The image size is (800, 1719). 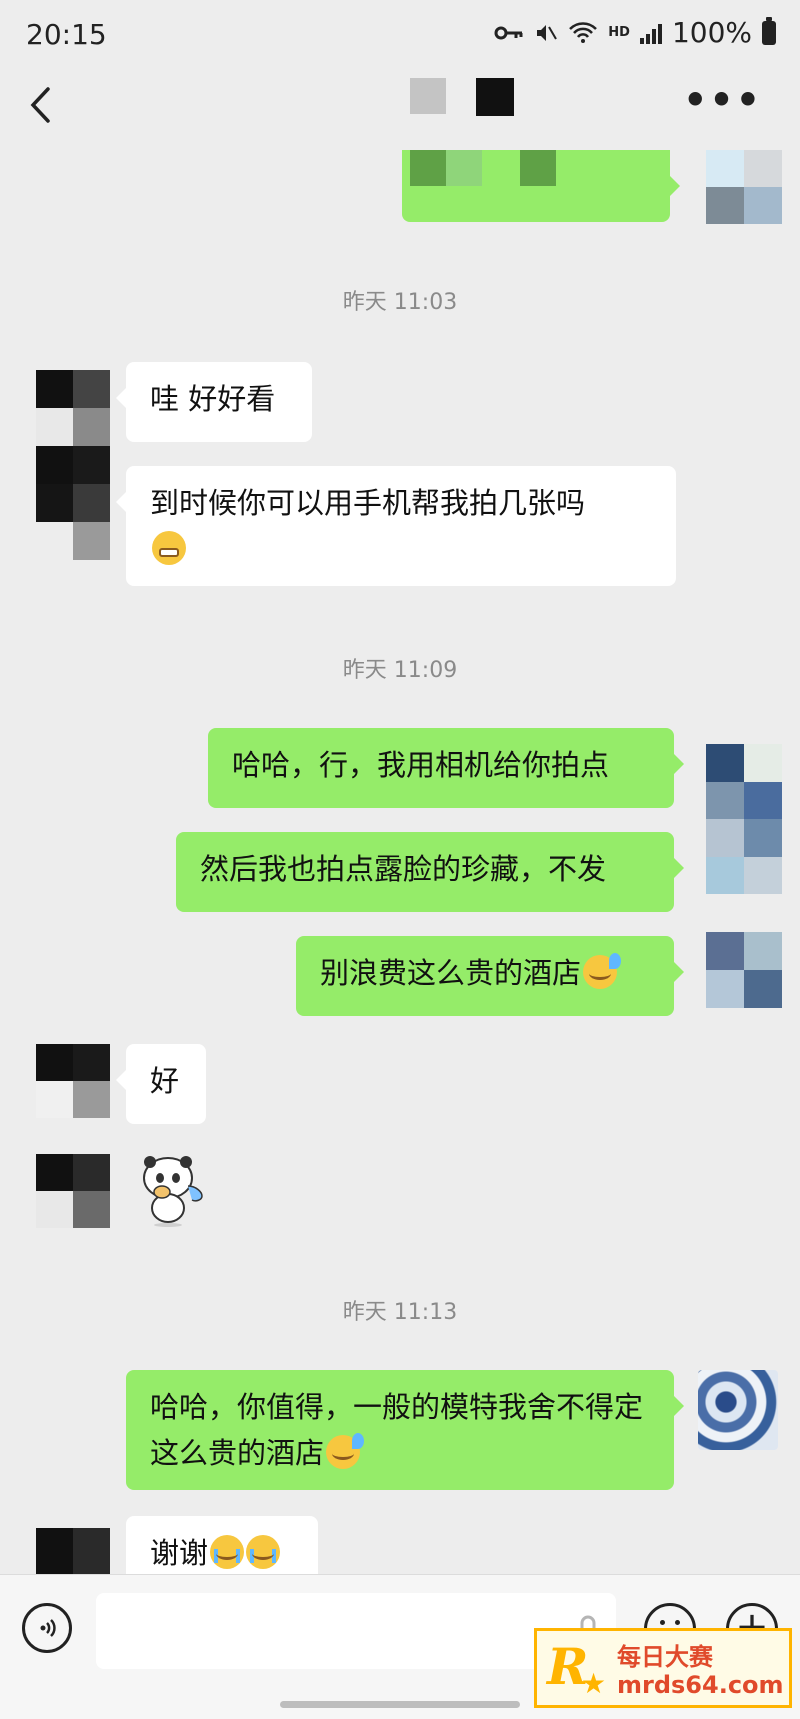 I want to click on star-icon: ★, so click(x=594, y=1683).